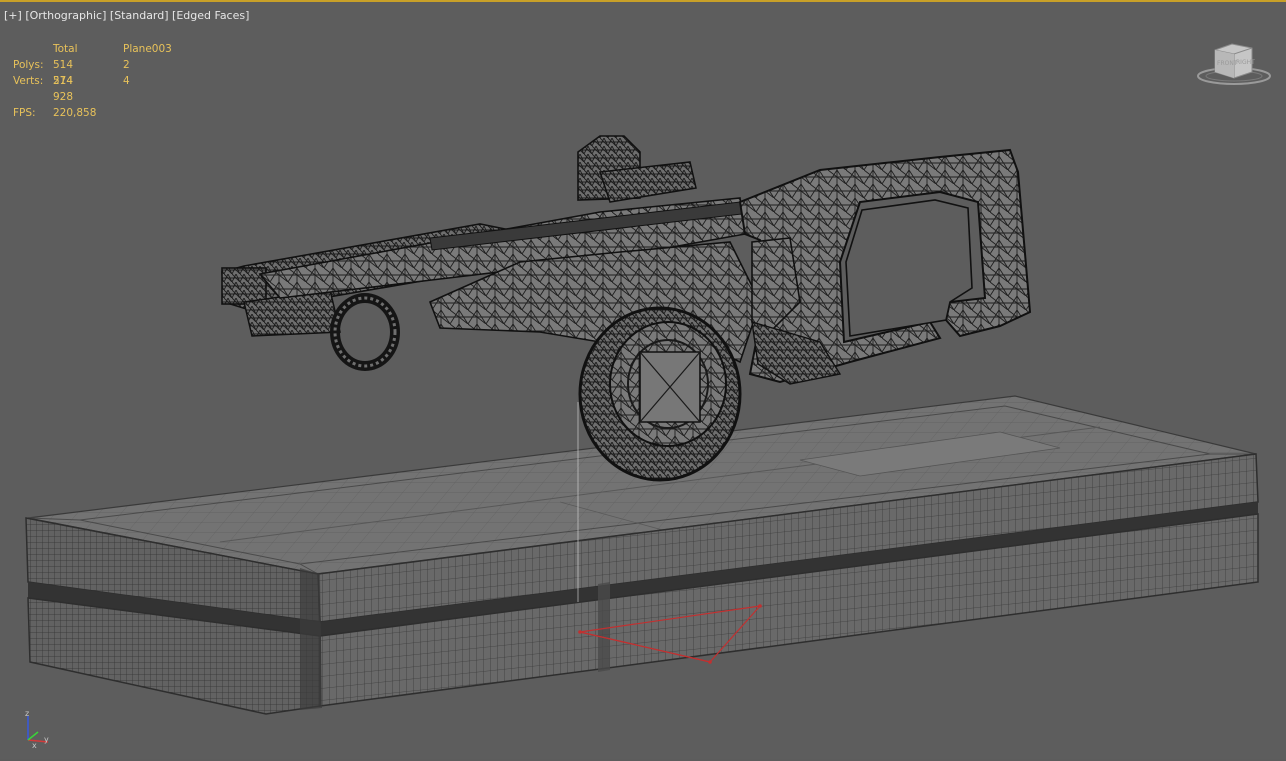 Image resolution: width=1286 pixels, height=761 pixels. What do you see at coordinates (28, 81) in the screenshot?
I see `stats-verts-label: Verts:` at bounding box center [28, 81].